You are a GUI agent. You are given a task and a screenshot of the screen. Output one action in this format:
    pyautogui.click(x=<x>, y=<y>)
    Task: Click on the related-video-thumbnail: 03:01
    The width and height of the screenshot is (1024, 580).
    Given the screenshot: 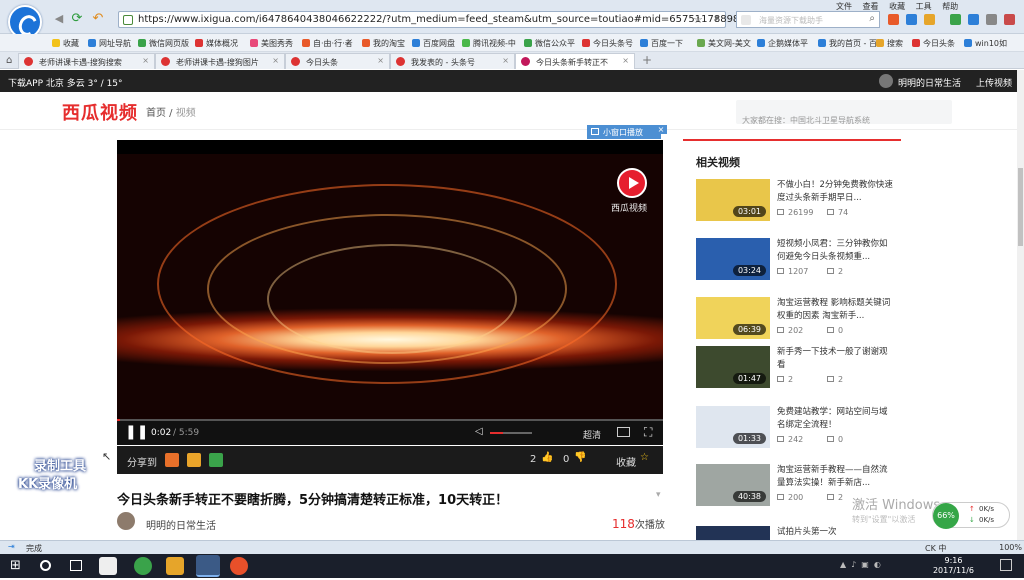 What is the action you would take?
    pyautogui.click(x=733, y=200)
    